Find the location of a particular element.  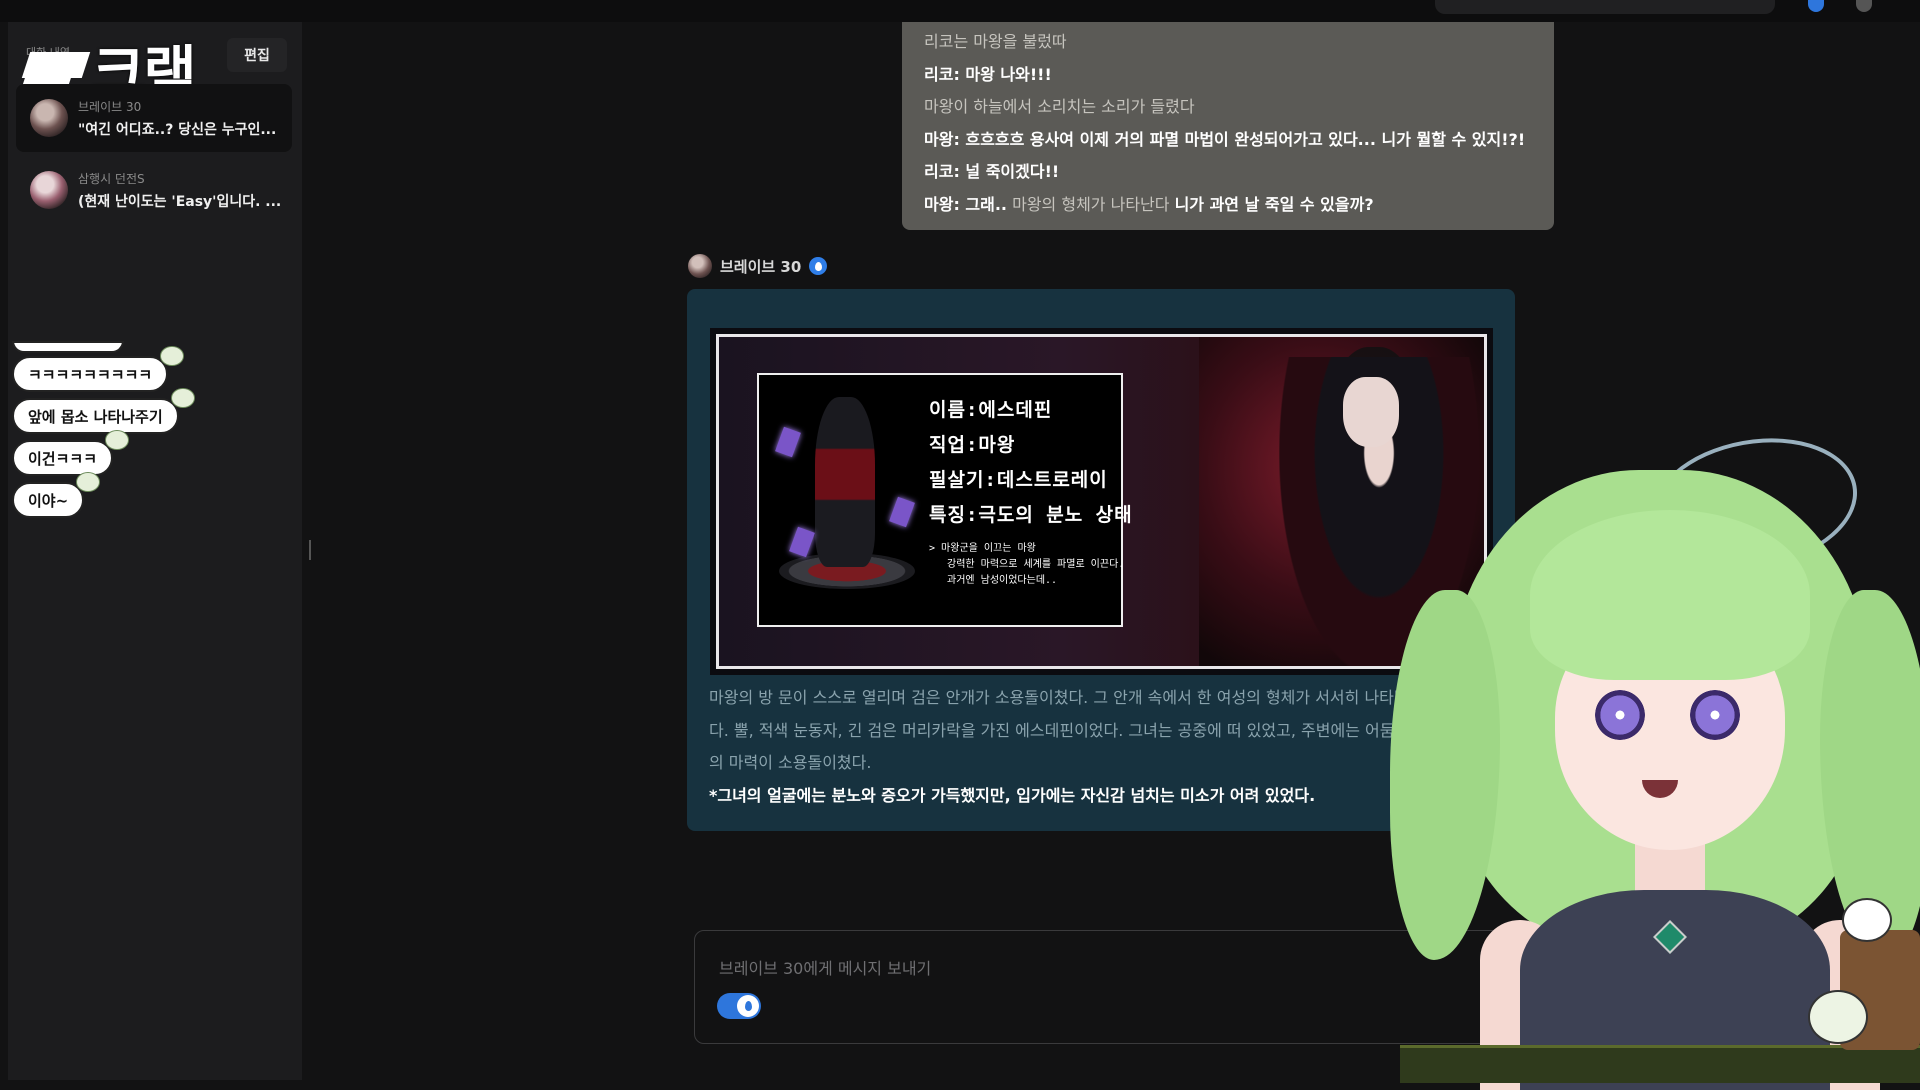

message-line: 리코는 마왕을 불렀따 is located at coordinates (995, 41).